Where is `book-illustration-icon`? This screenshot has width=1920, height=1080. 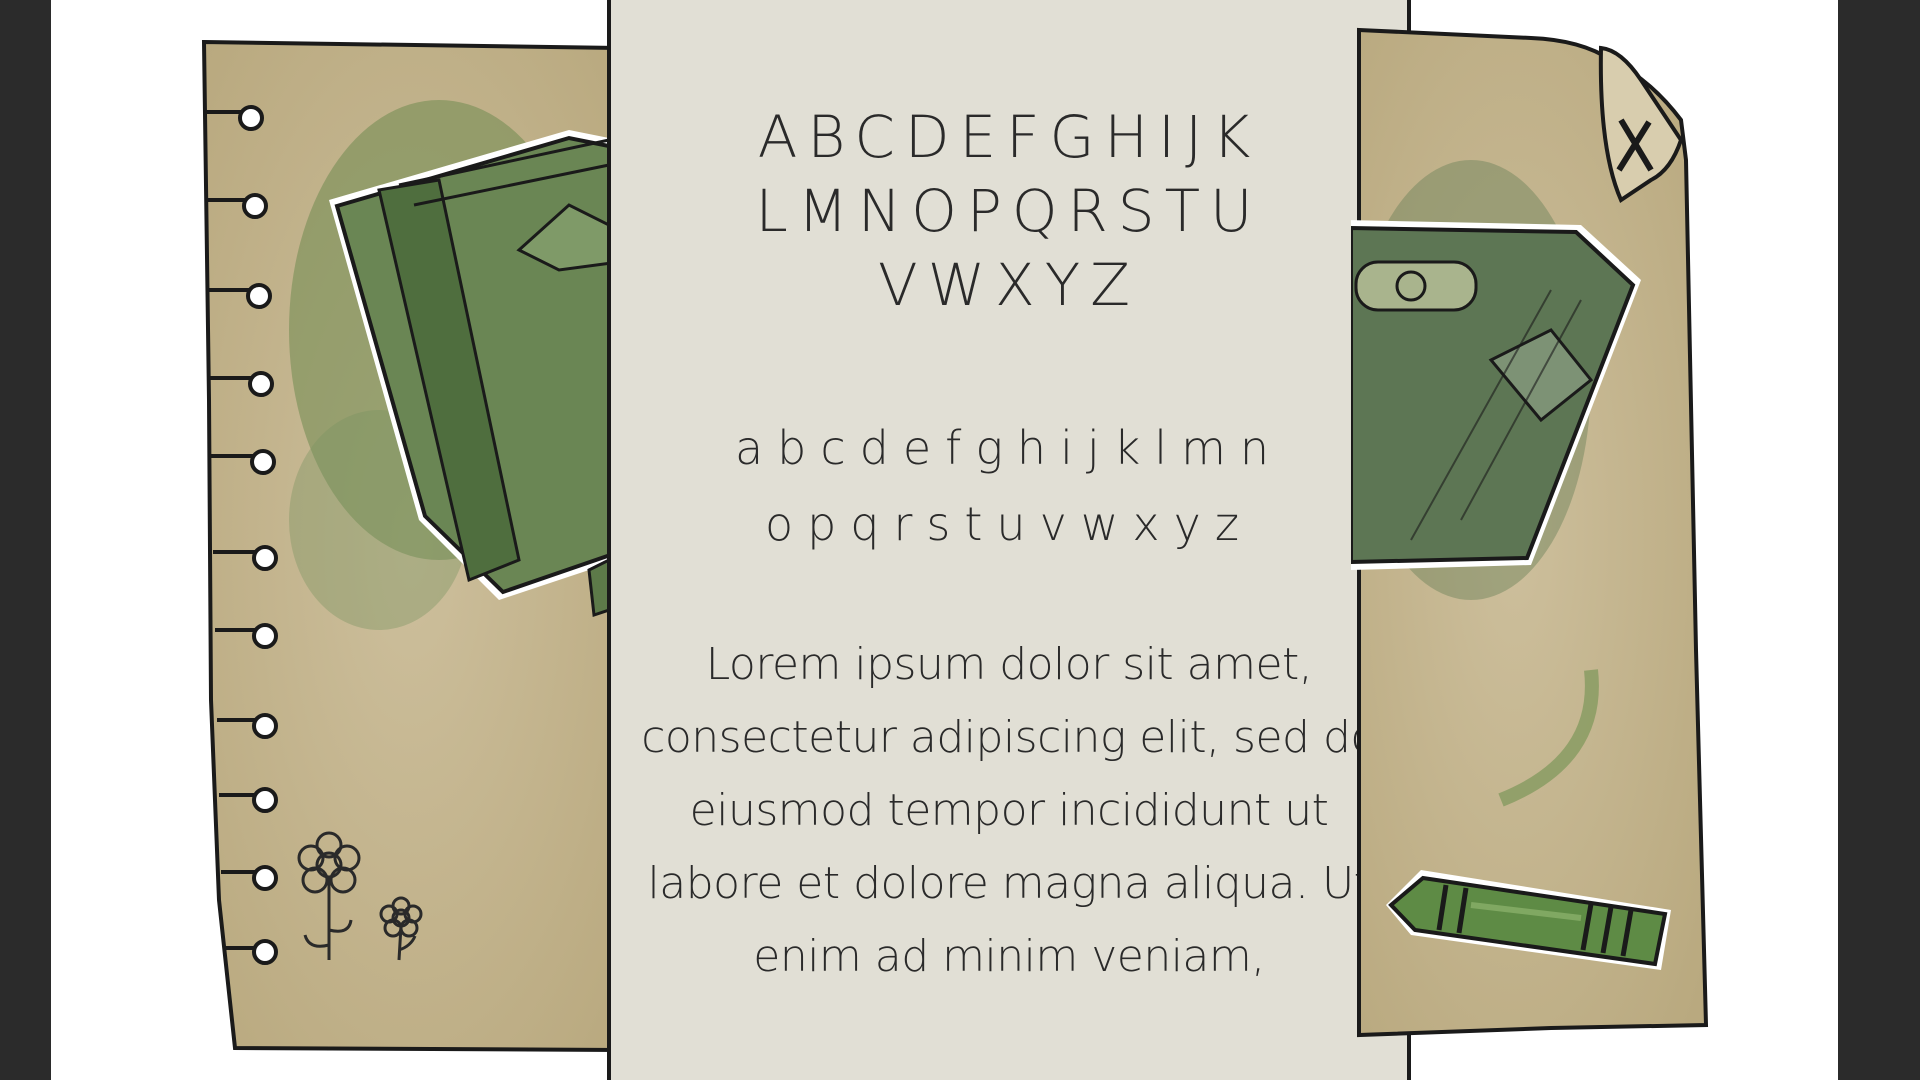 book-illustration-icon is located at coordinates (454, 365).